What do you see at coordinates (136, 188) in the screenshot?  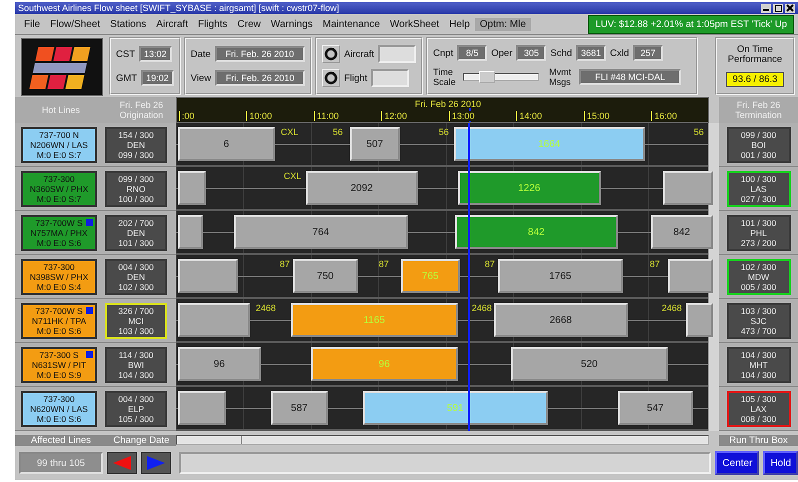 I see `origination-card: 099 / 300 RNO 100 / 300` at bounding box center [136, 188].